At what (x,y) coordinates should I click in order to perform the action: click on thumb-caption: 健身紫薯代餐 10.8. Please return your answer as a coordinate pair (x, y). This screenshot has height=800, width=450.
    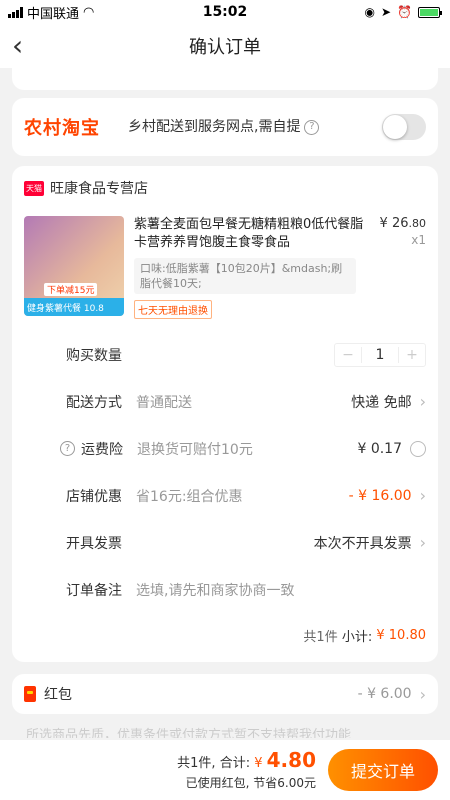
    Looking at the image, I should click on (74, 307).